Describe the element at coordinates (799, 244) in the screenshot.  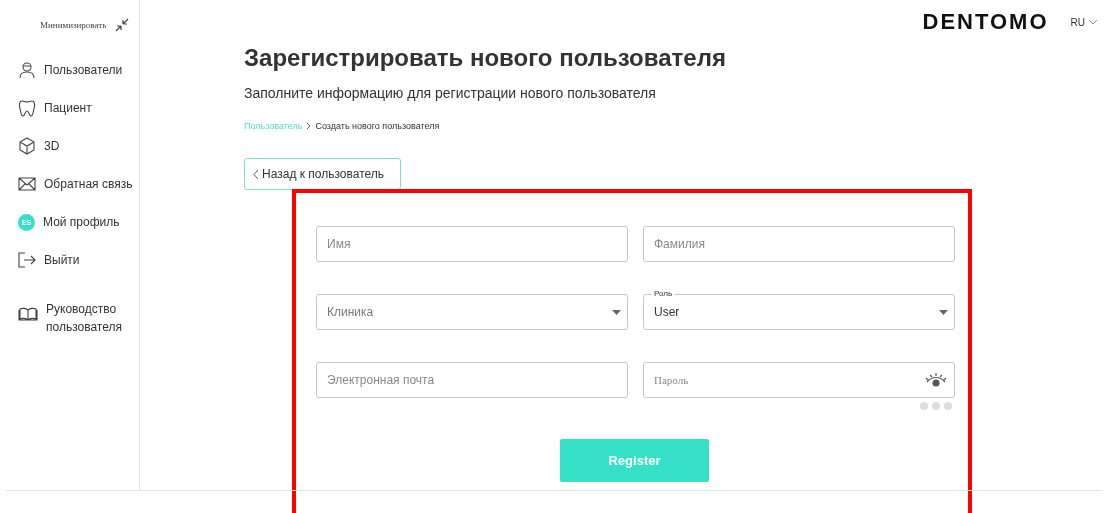
I see `input-field: Фамилия` at that location.